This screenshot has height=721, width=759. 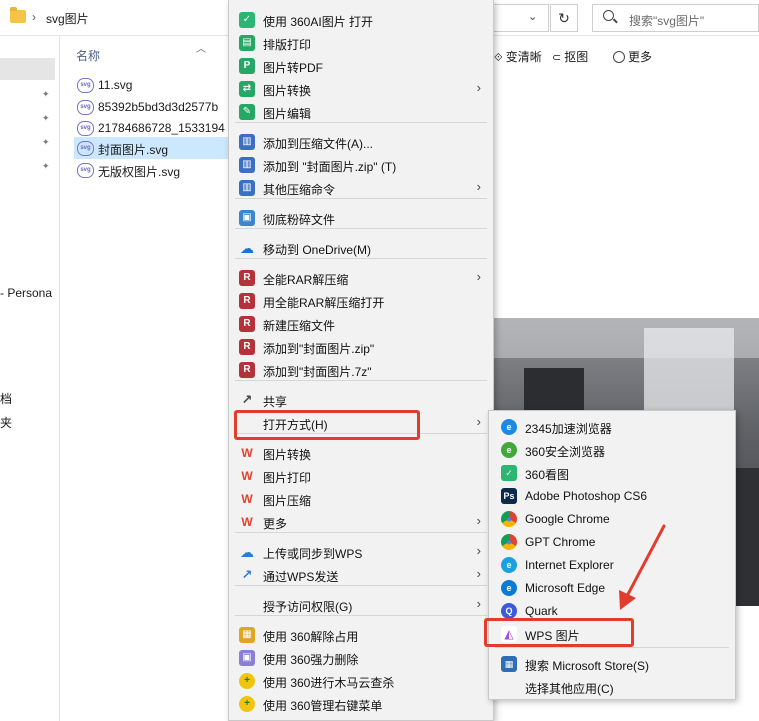 I want to click on menu-item-image-edit: ✎ 图片编辑, so click(x=361, y=111).